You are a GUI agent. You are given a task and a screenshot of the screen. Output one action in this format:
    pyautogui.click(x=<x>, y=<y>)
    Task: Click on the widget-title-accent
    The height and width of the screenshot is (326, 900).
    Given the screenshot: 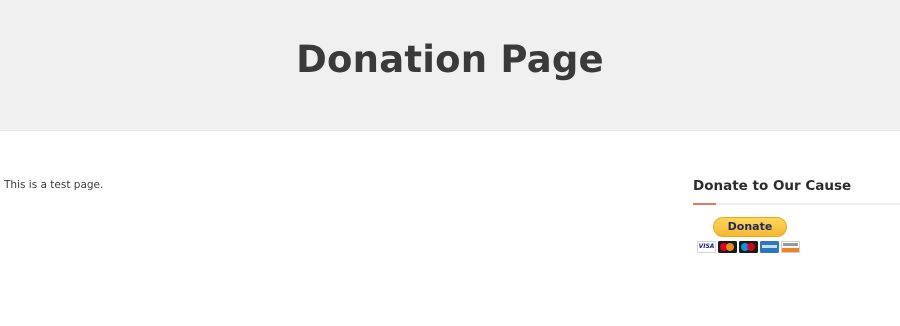 What is the action you would take?
    pyautogui.click(x=704, y=204)
    